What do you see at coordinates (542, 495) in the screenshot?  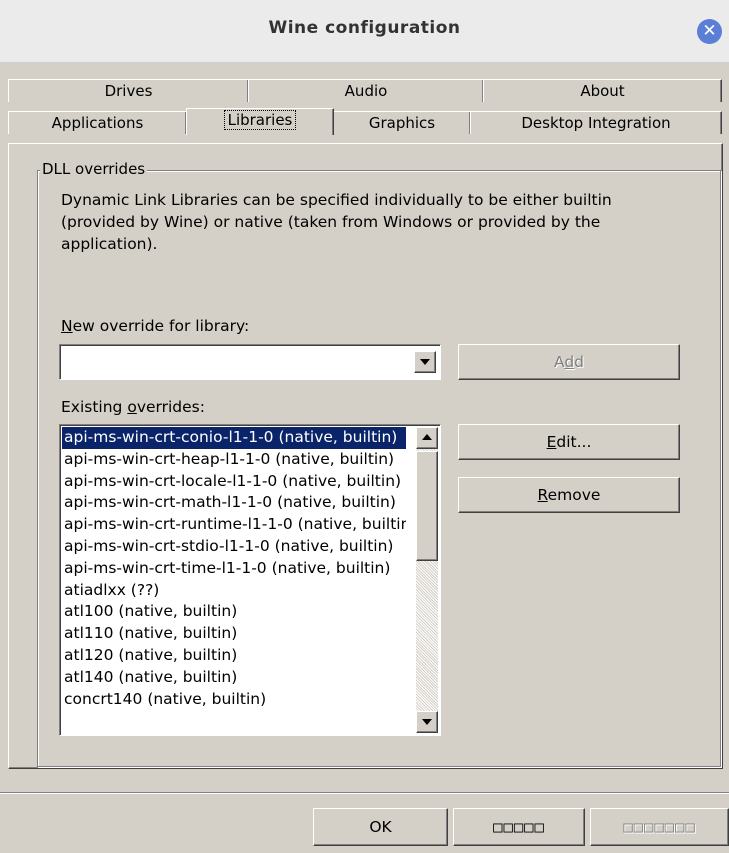 I see `remove-label-mnemonic: R` at bounding box center [542, 495].